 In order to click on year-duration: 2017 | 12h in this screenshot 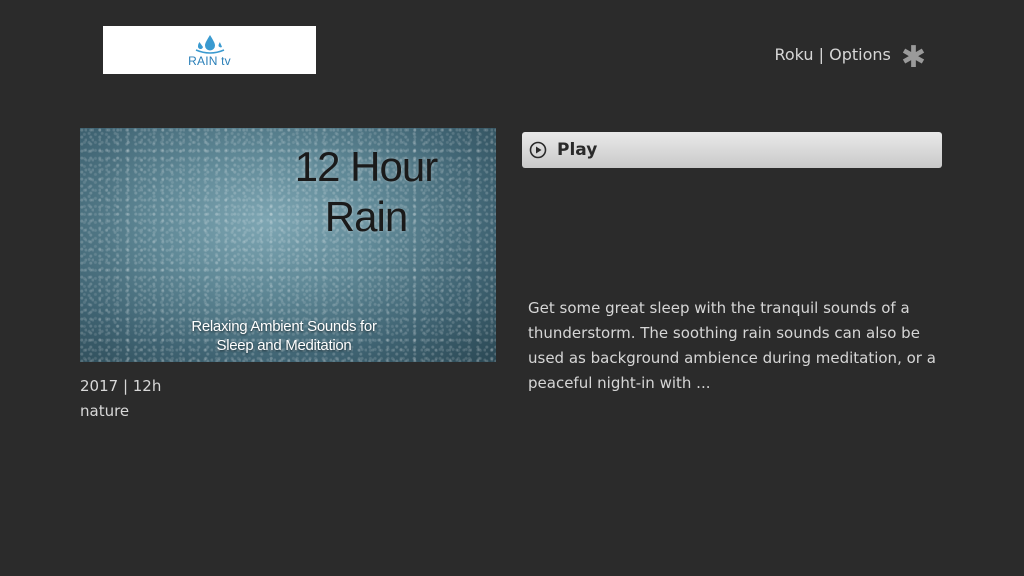, I will do `click(121, 386)`.